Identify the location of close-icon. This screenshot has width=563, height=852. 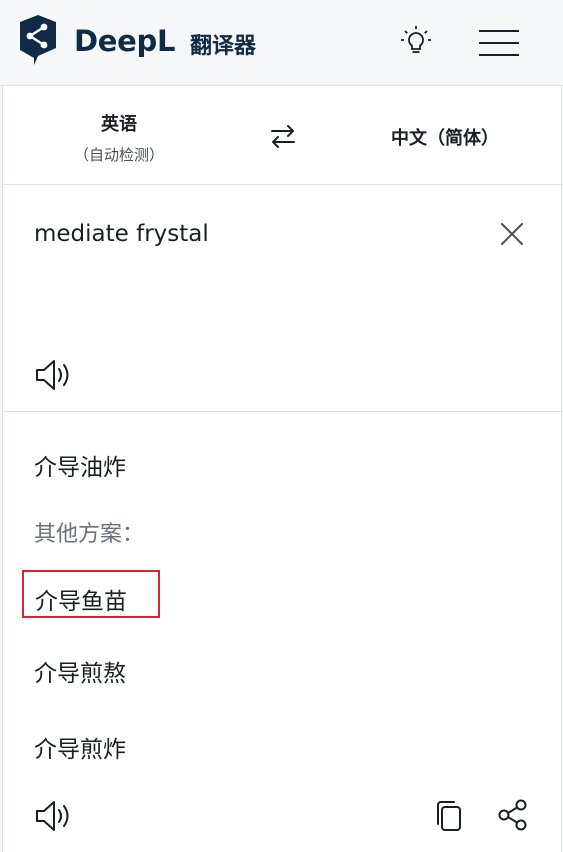
(512, 234).